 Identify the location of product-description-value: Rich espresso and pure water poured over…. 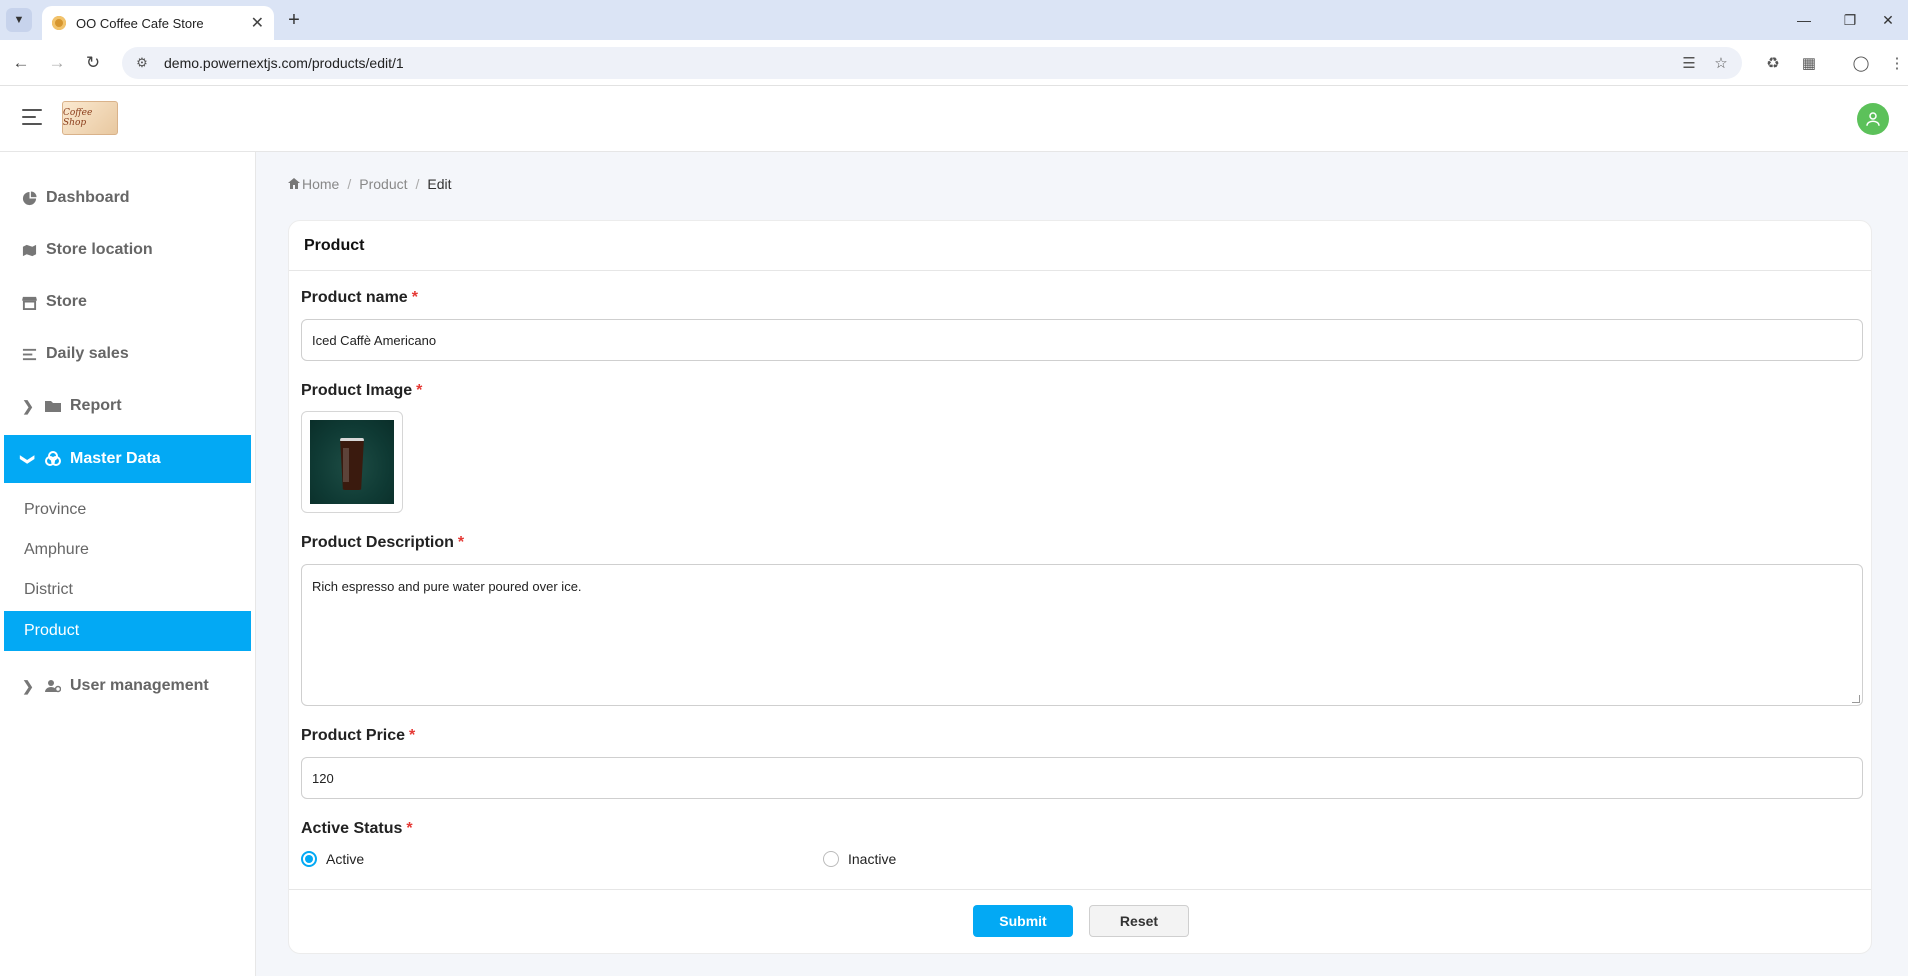
(447, 586).